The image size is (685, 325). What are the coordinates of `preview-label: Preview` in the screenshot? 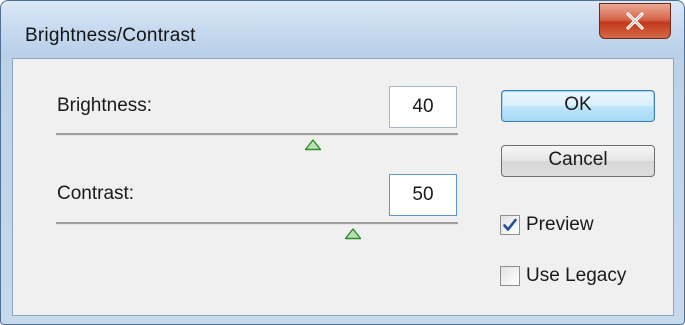 It's located at (560, 224).